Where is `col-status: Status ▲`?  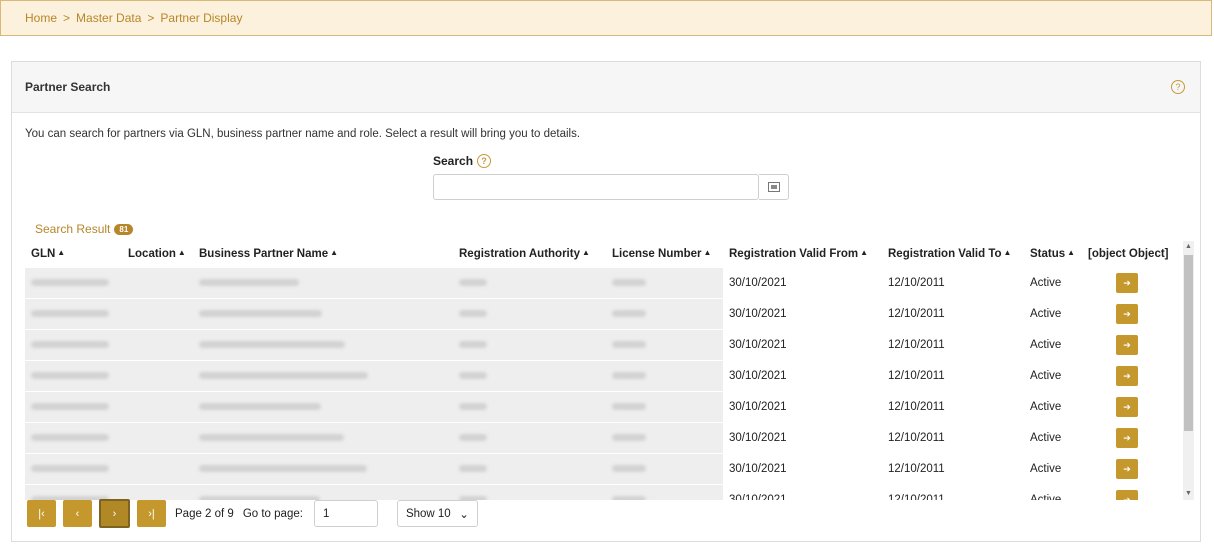
col-status: Status ▲ is located at coordinates (1053, 254).